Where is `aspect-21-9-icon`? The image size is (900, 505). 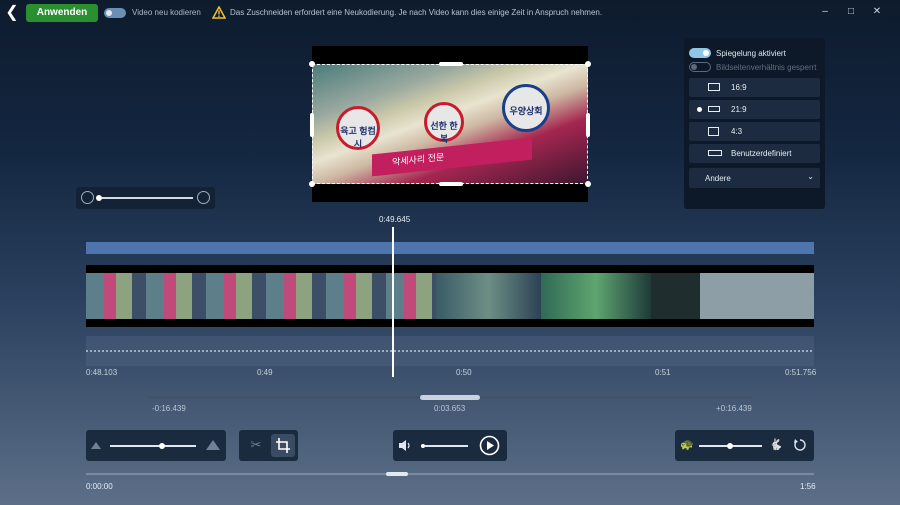
aspect-21-9-icon is located at coordinates (714, 109).